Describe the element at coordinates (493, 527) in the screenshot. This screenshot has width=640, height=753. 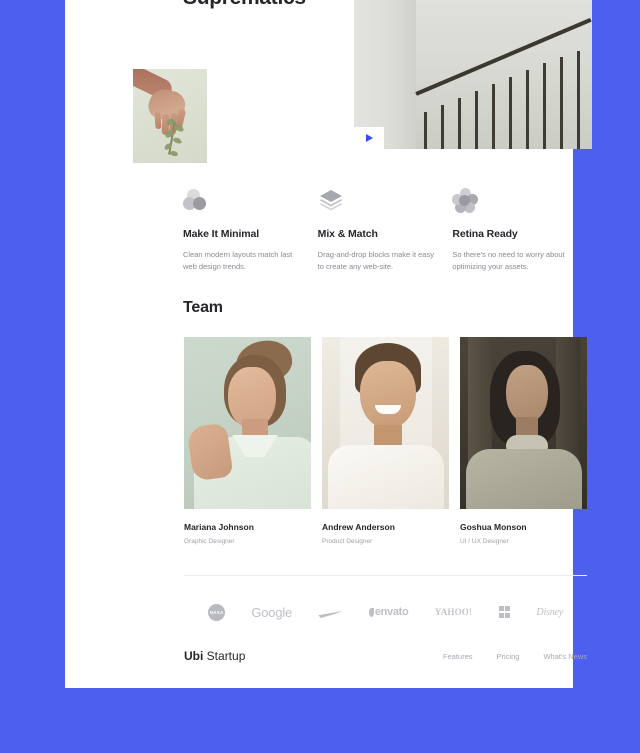
I see `team-member-name: Goshua Monson` at that location.